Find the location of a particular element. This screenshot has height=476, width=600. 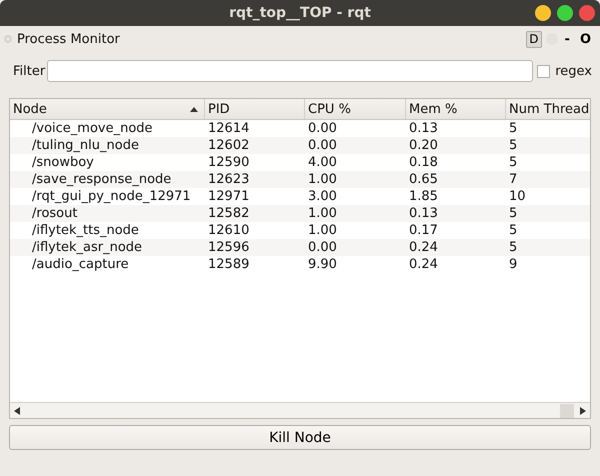

filter-field is located at coordinates (290, 71).